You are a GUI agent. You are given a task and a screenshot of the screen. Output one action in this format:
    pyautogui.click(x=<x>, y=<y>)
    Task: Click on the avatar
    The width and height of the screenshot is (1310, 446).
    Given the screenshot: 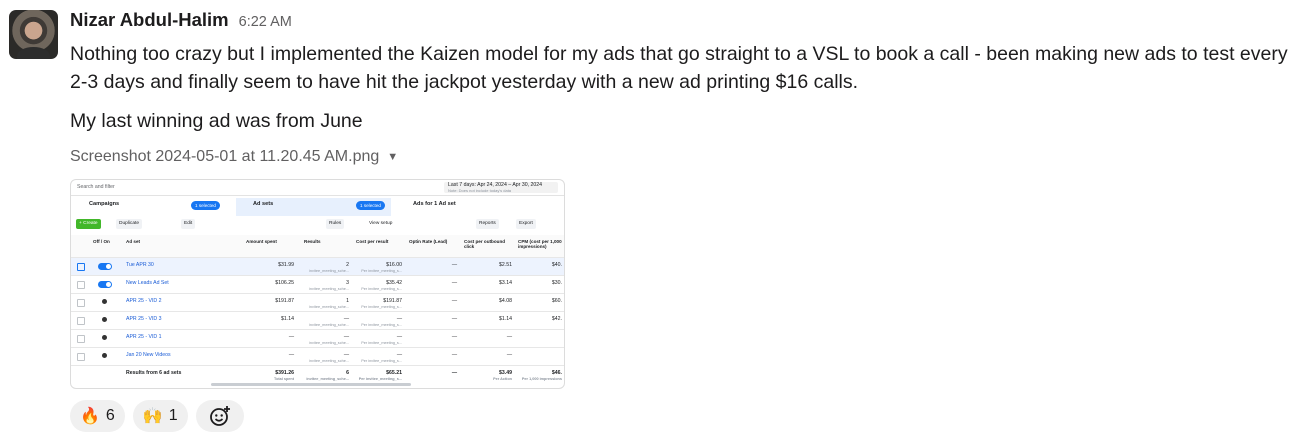 What is the action you would take?
    pyautogui.click(x=33, y=34)
    